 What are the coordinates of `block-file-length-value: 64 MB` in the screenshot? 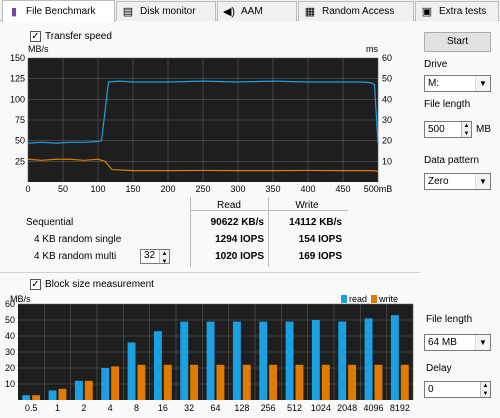 It's located at (442, 342).